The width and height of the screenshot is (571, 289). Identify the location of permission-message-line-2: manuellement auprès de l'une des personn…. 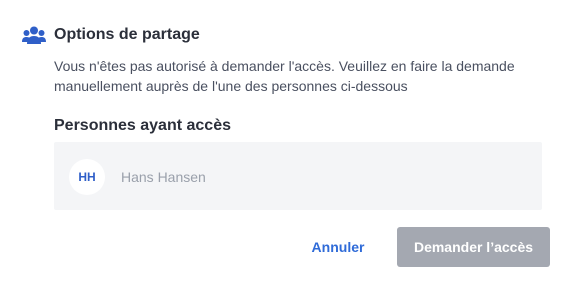
(231, 86).